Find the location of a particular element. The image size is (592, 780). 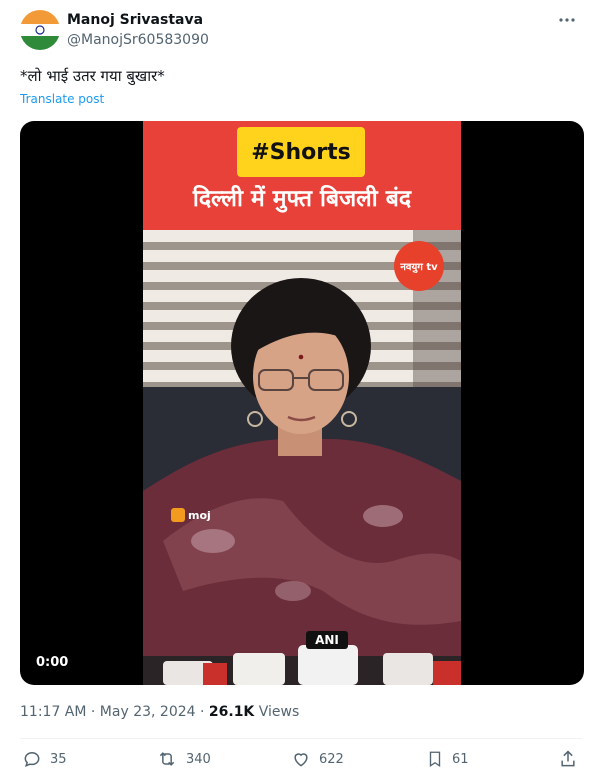

views-count: 26.1K is located at coordinates (231, 712).